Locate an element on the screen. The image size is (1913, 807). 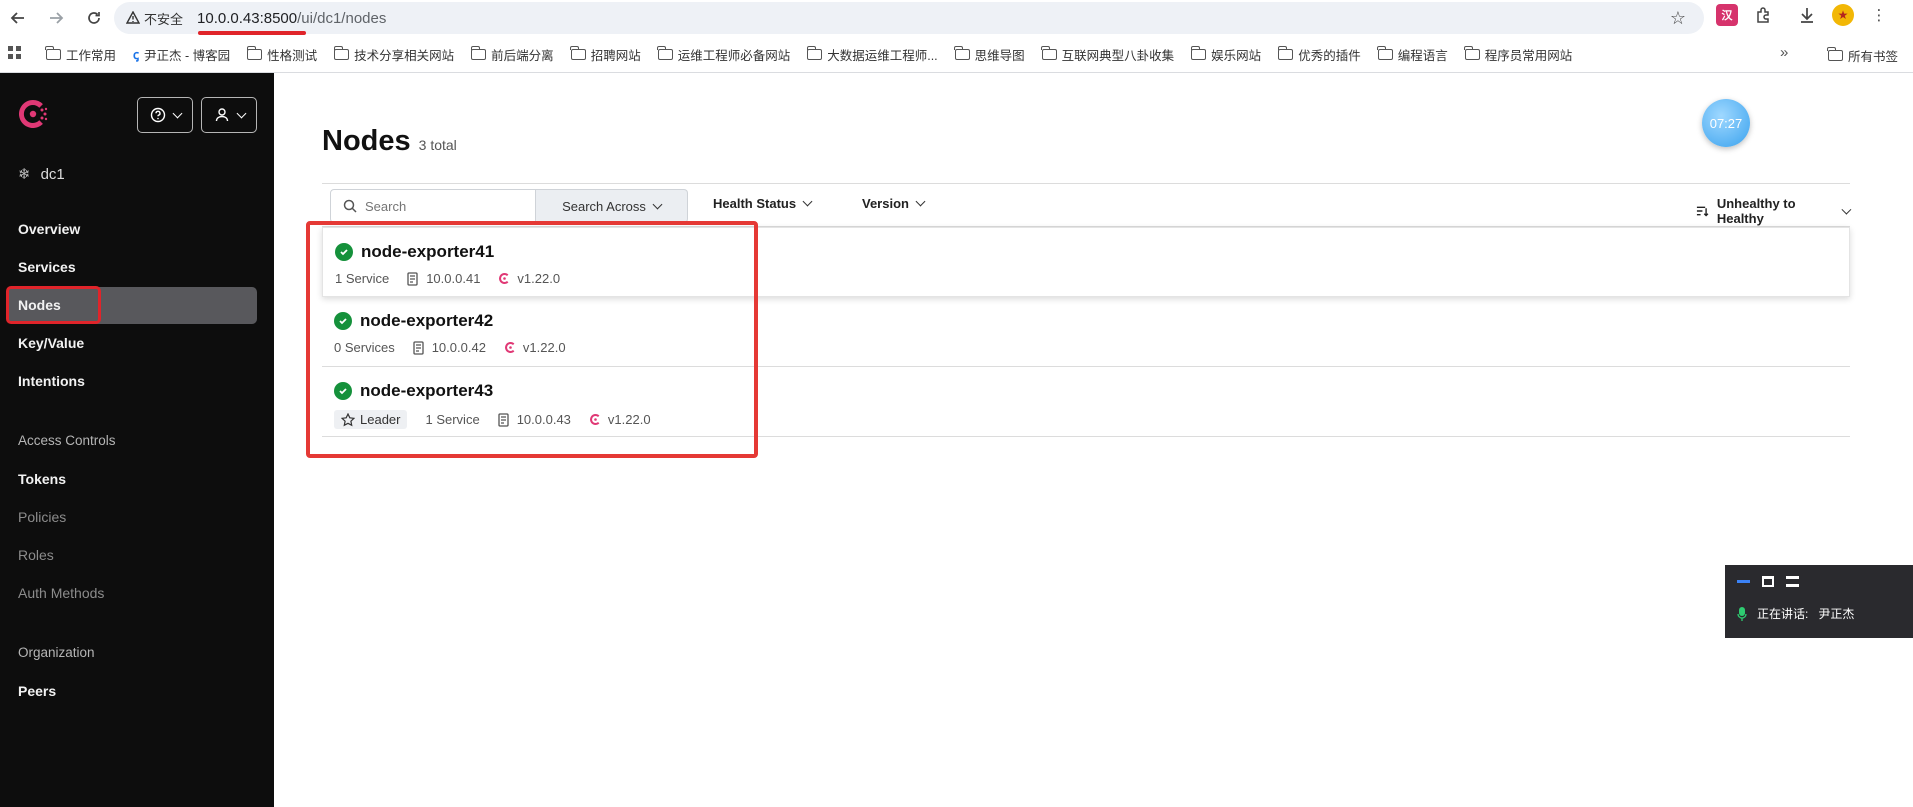
nav-auth-methods: Auth Methods is located at coordinates (61, 593).